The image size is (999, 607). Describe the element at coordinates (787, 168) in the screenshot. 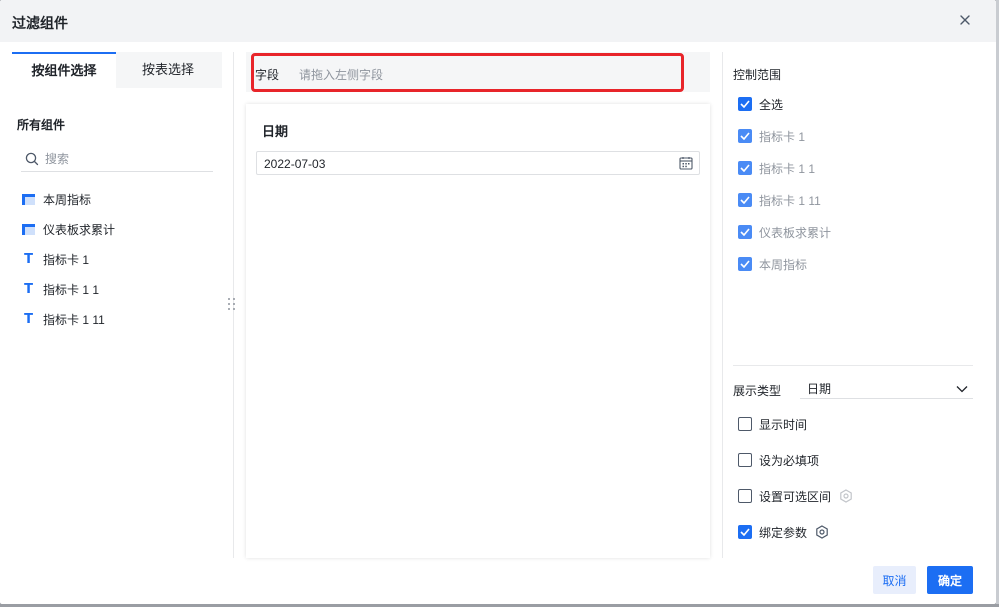

I see `checkbox-label: 指标卡 1 1` at that location.